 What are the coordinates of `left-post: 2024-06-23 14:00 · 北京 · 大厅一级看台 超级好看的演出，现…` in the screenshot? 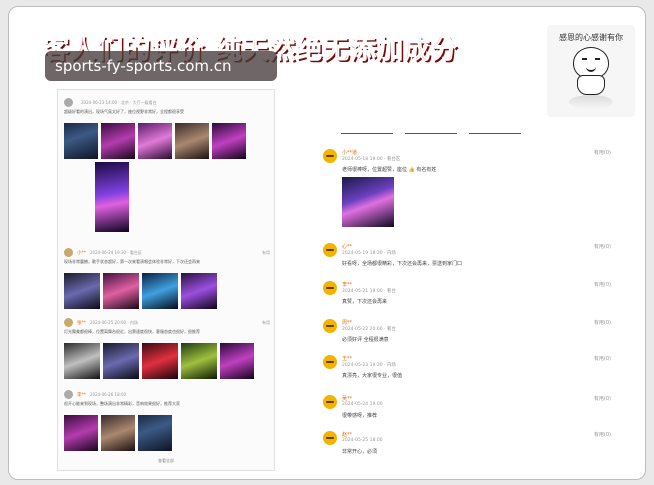 It's located at (167, 165).